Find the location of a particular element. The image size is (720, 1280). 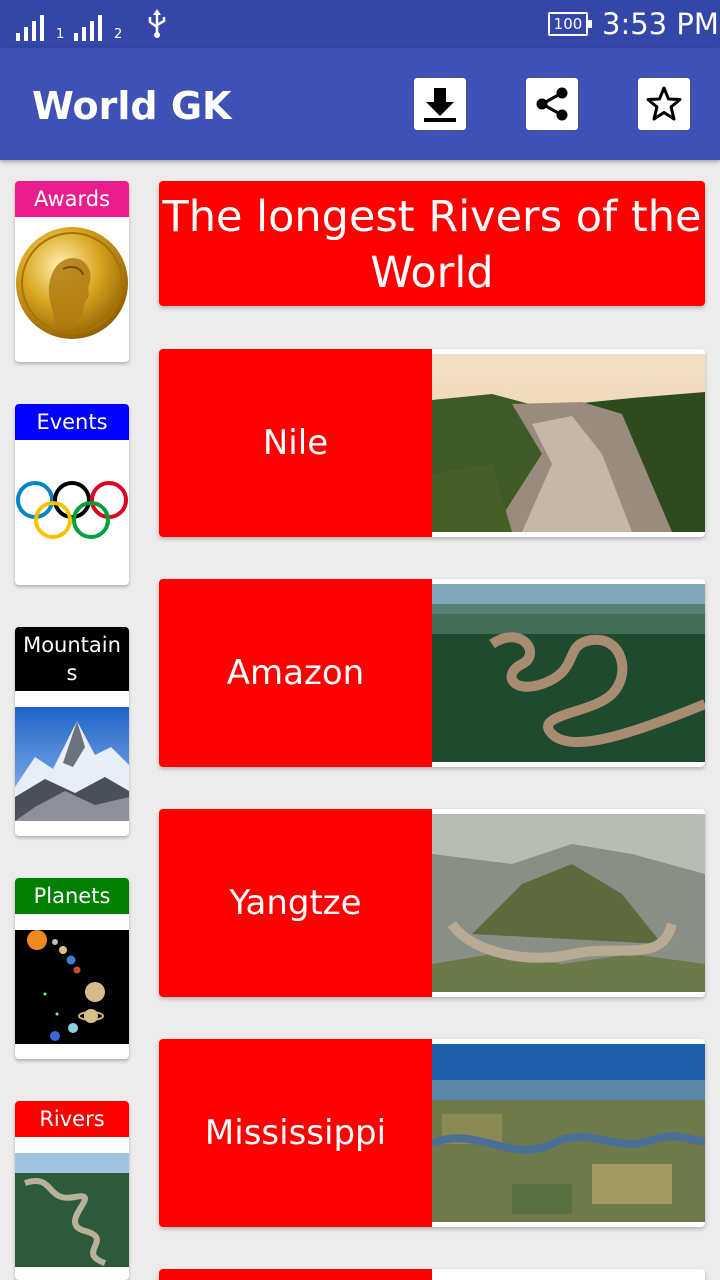

river-card-nile: Nile is located at coordinates (432, 443).